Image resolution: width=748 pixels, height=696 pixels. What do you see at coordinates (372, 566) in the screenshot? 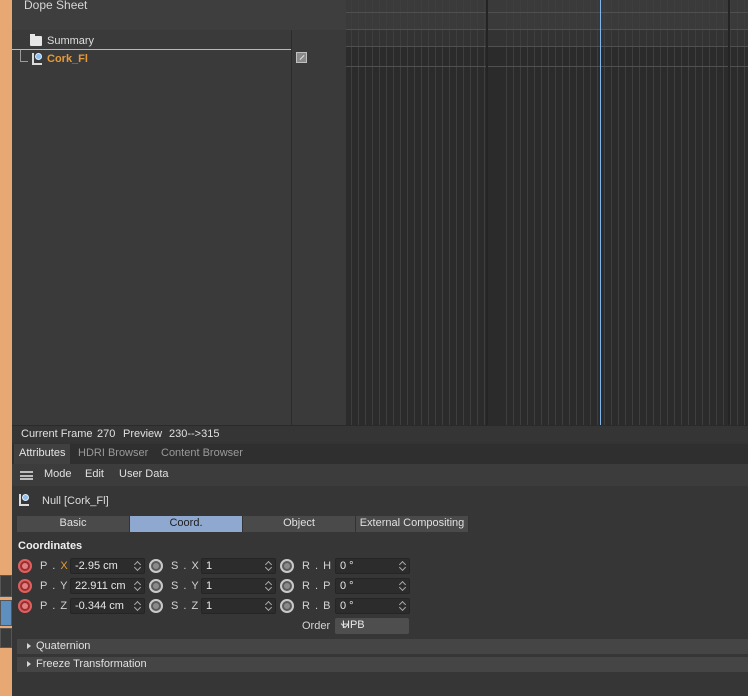
I see `rotation-h-field: 0 °` at bounding box center [372, 566].